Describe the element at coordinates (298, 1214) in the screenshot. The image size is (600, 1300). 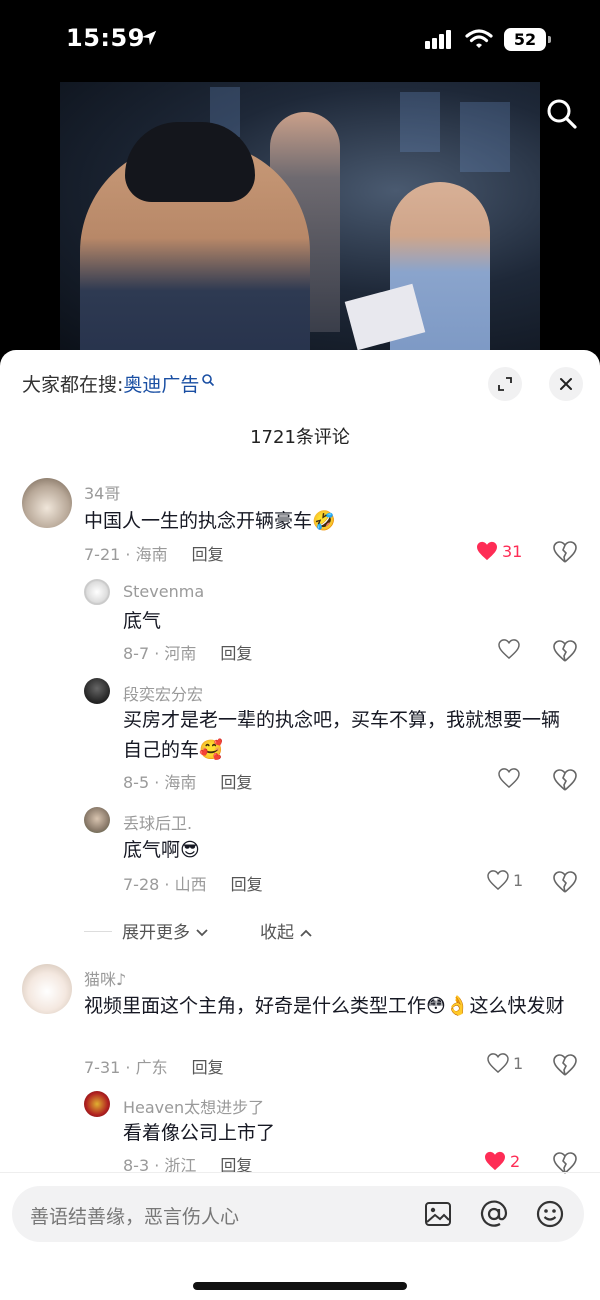
I see `comment-input: 善语结善缘，恶言伤人心` at that location.